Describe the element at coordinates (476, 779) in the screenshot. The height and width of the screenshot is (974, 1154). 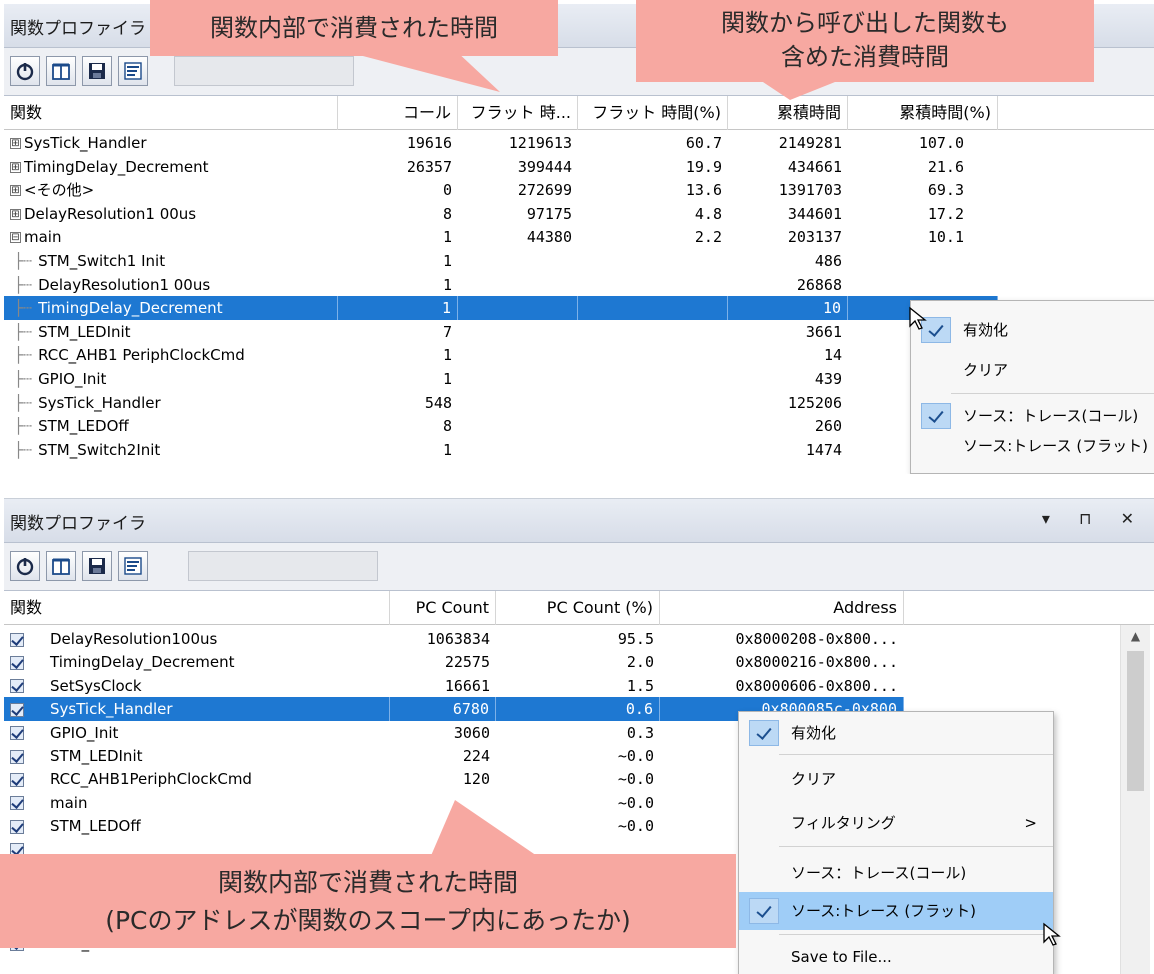
I see `cell-pc: 120` at that location.